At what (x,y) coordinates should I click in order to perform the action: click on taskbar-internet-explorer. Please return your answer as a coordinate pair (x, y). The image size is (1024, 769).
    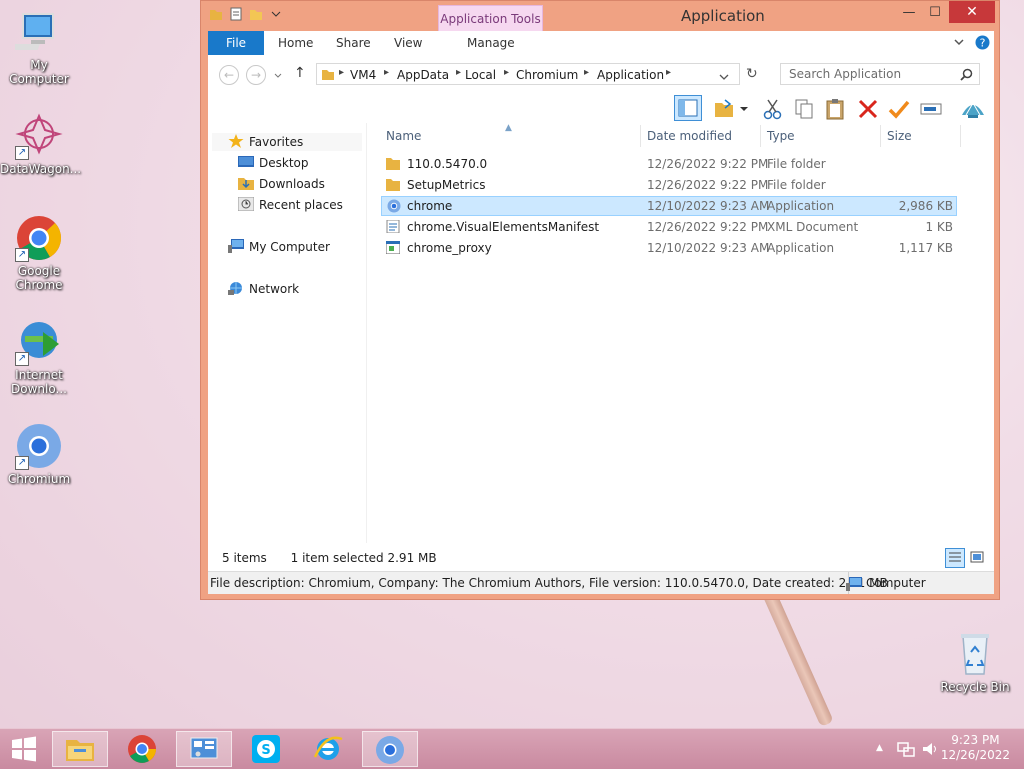
    Looking at the image, I should click on (328, 749).